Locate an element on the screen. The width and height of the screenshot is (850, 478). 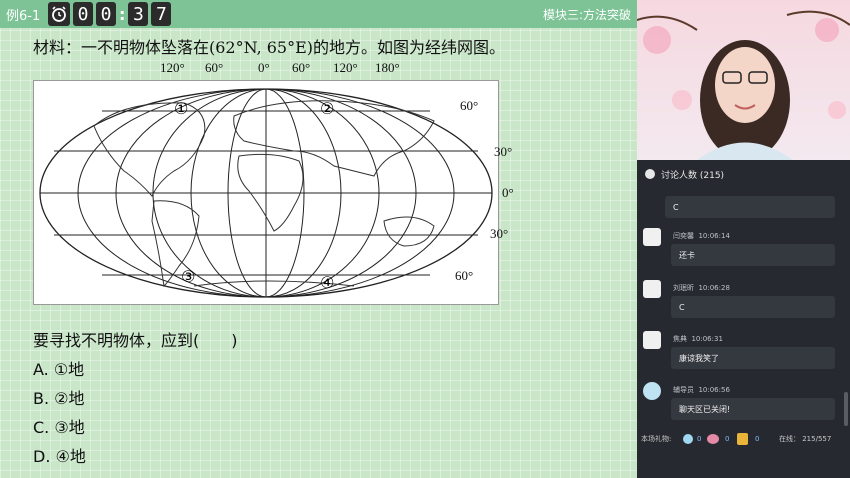
module-title: 模块三:方法突破 is located at coordinates (586, 15).